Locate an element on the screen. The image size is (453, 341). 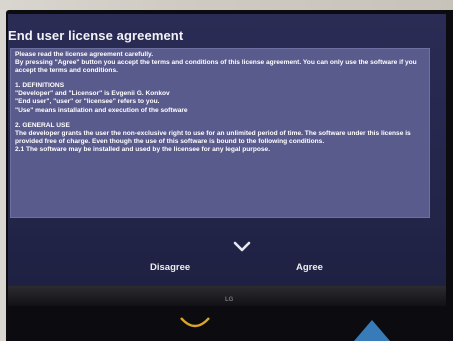
disagree-button: Disagree is located at coordinates (170, 267).